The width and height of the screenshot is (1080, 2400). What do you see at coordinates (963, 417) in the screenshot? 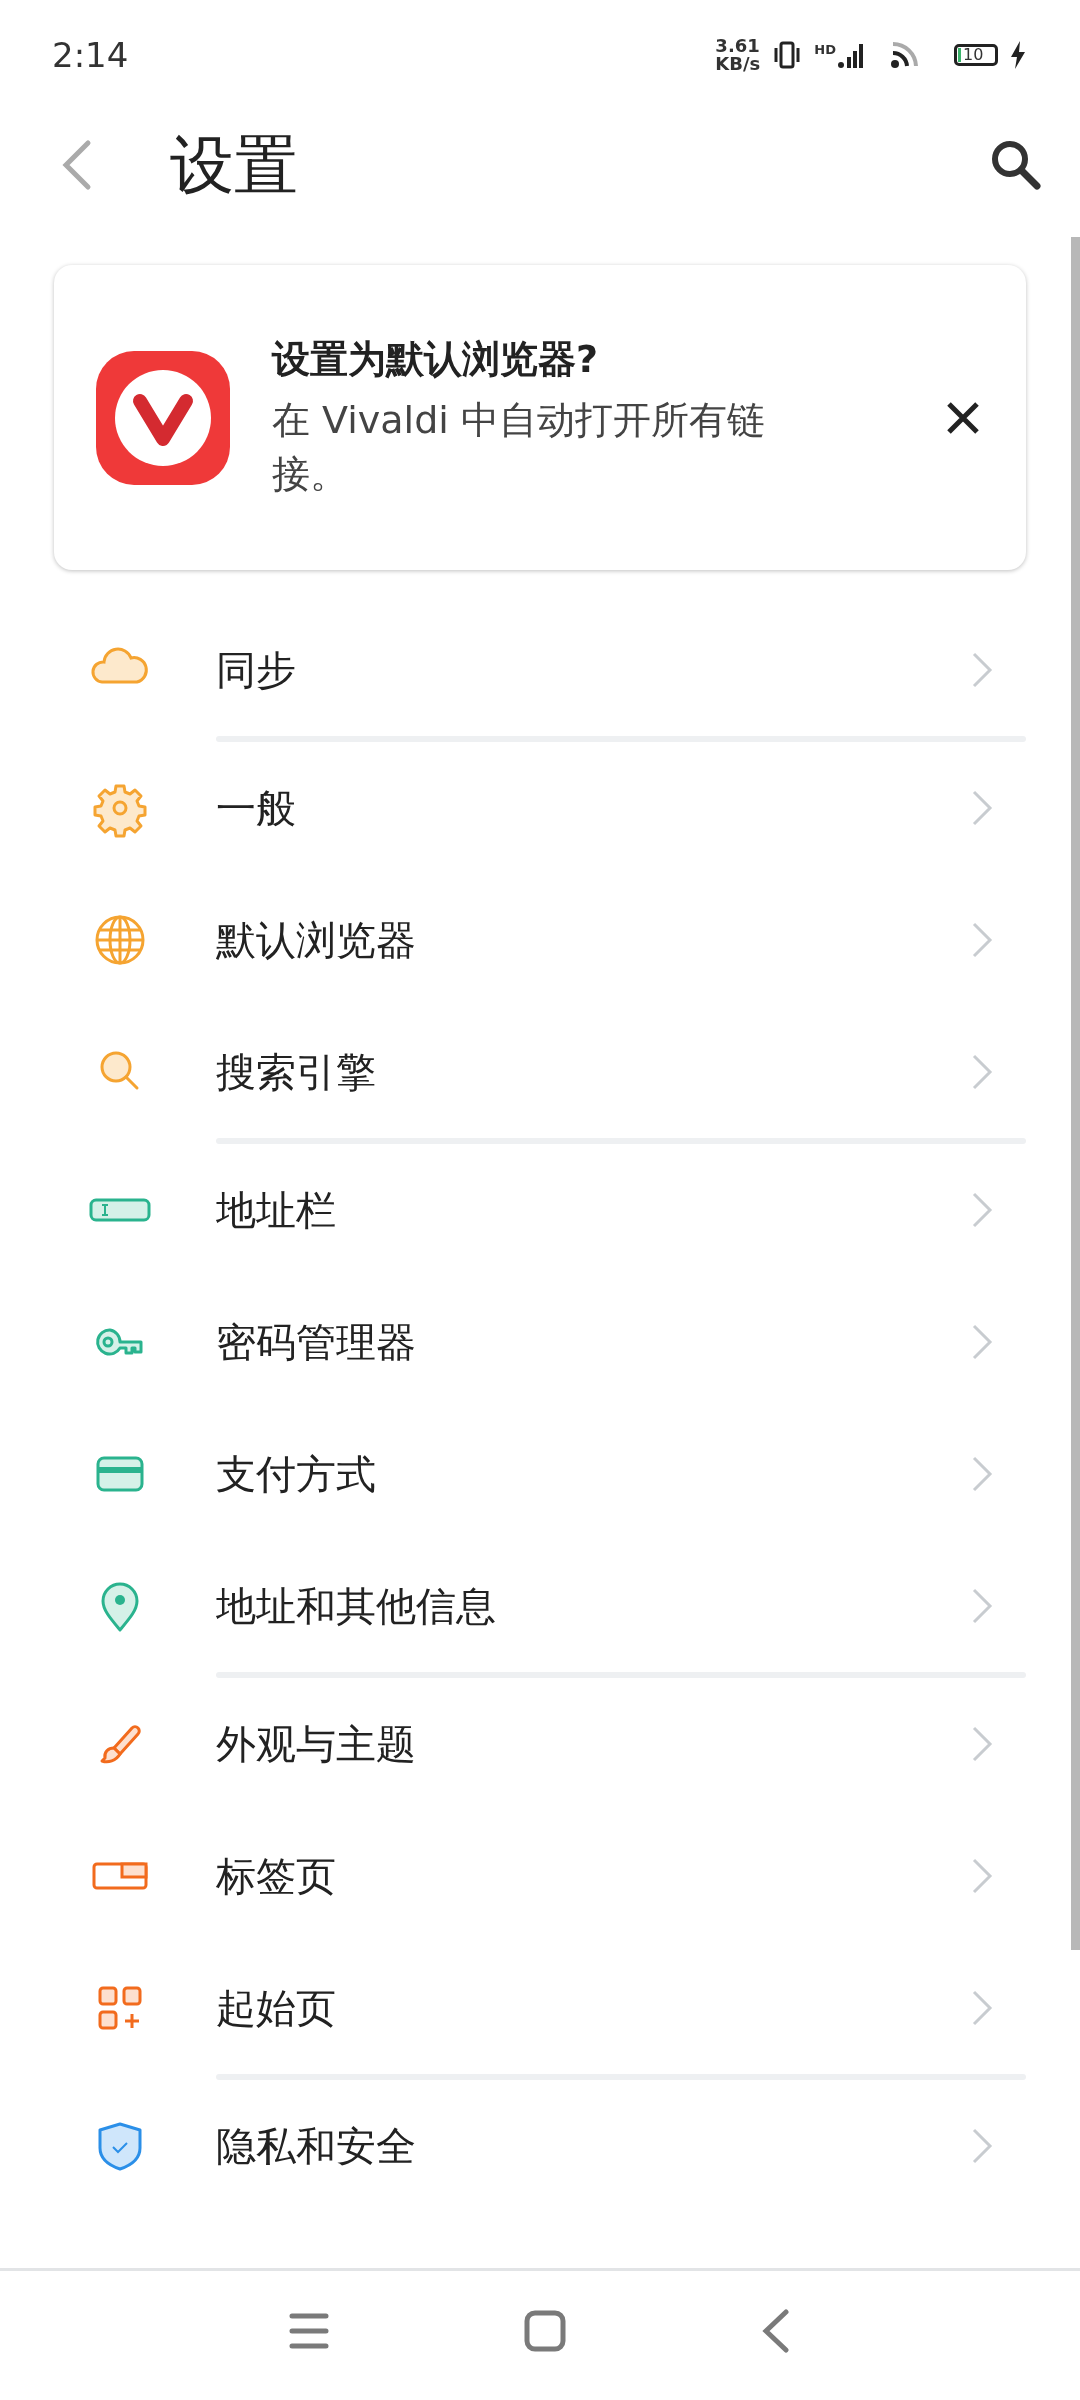
I see `close-icon` at bounding box center [963, 417].